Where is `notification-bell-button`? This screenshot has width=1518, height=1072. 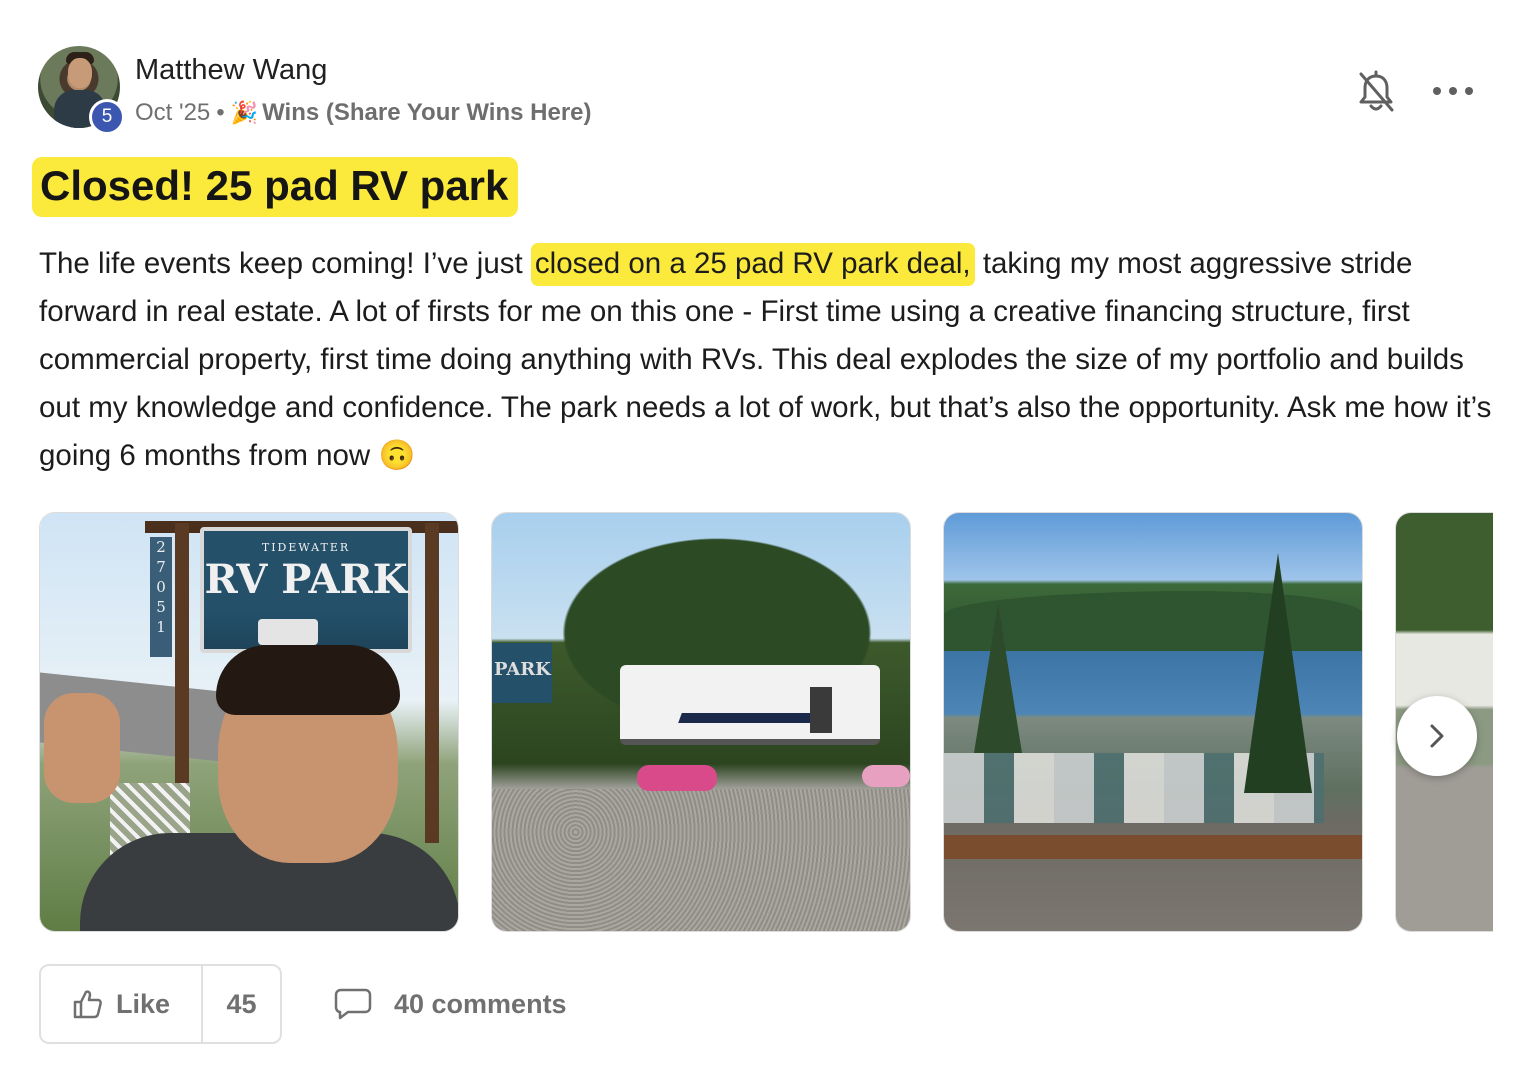 notification-bell-button is located at coordinates (1376, 92).